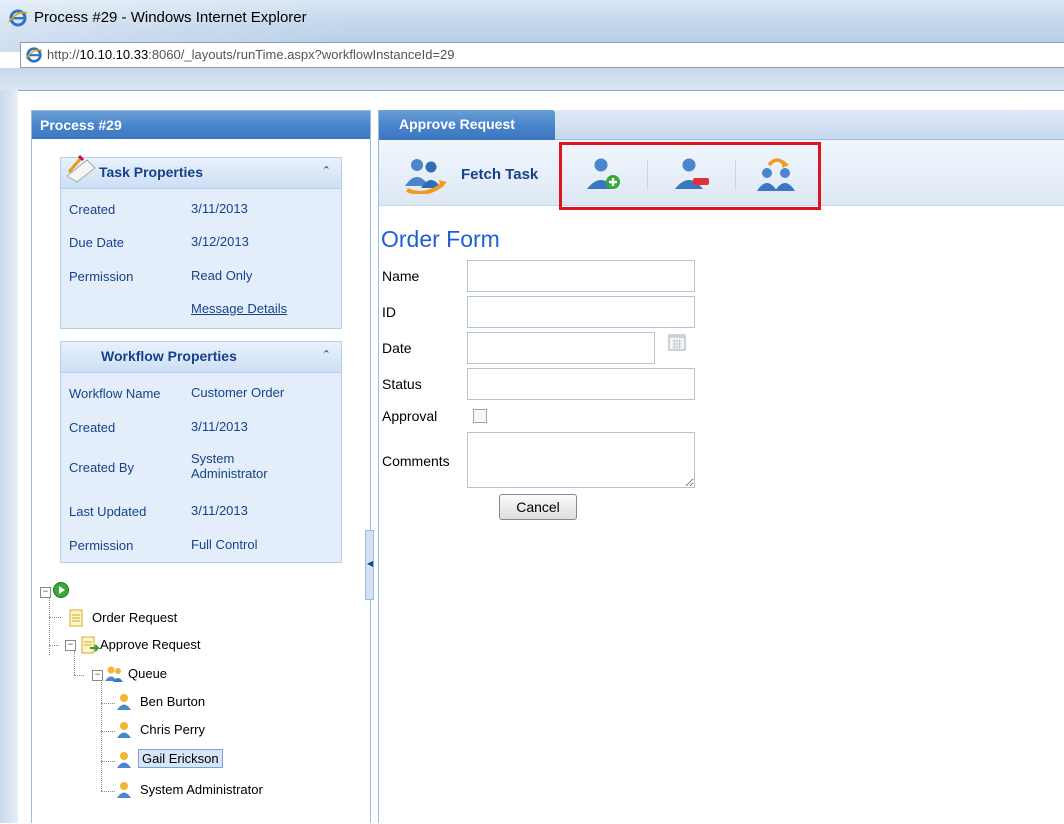 This screenshot has width=1064, height=824. I want to click on task-properties-header: Task Properties ⌃, so click(201, 171).